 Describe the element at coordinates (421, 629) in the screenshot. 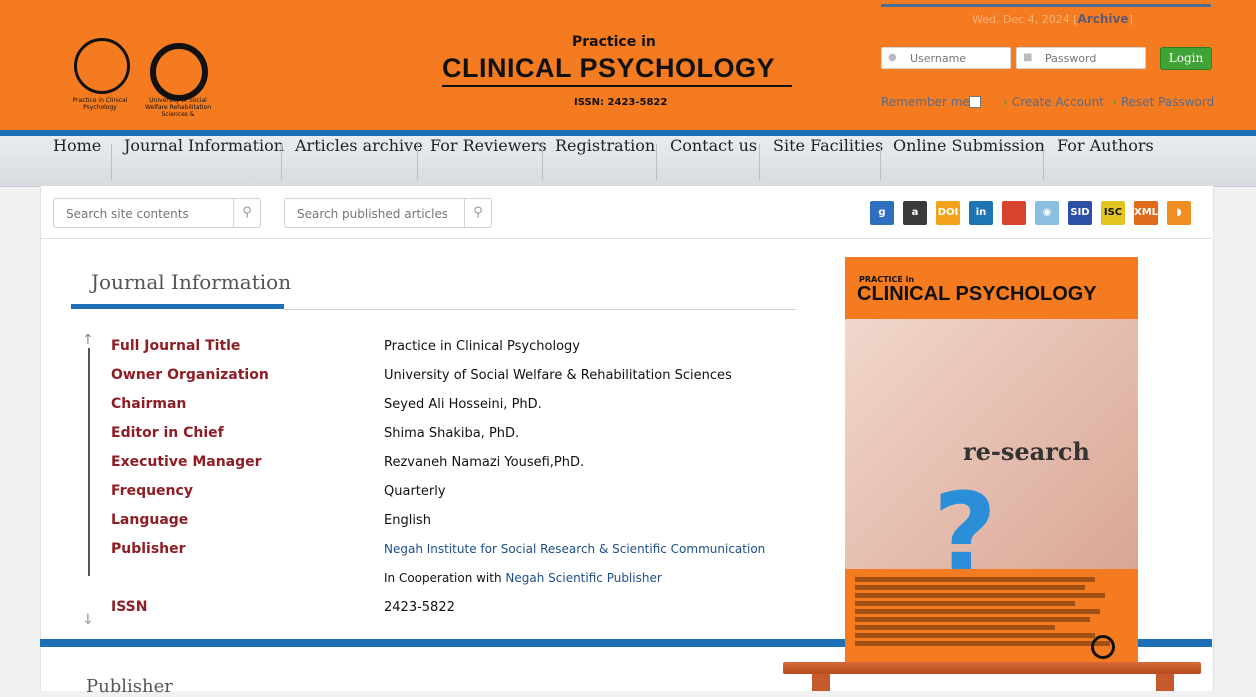

I see `scroll-fade` at that location.